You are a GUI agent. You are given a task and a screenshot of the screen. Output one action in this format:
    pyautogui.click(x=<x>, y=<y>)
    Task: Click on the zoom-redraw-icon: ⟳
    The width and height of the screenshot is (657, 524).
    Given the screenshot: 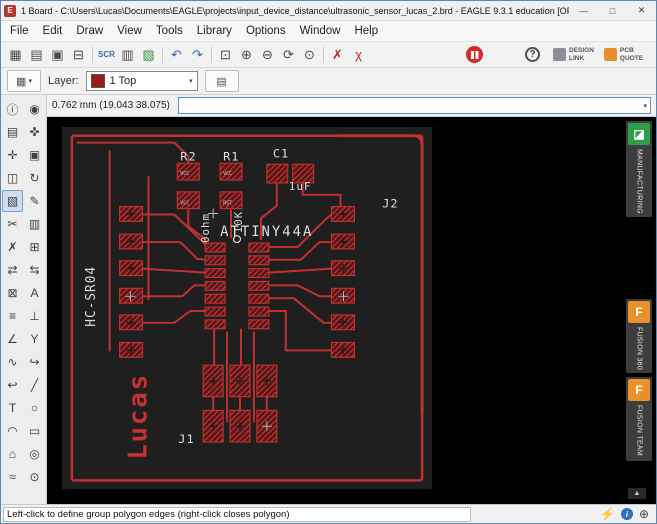 What is the action you would take?
    pyautogui.click(x=288, y=54)
    